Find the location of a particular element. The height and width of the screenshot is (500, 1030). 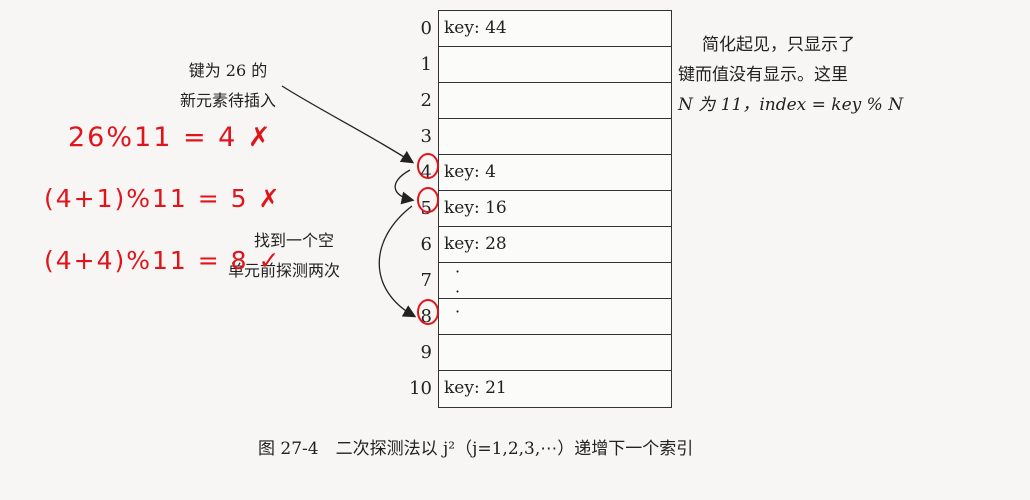

diagram-overlay is located at coordinates (360, 205).